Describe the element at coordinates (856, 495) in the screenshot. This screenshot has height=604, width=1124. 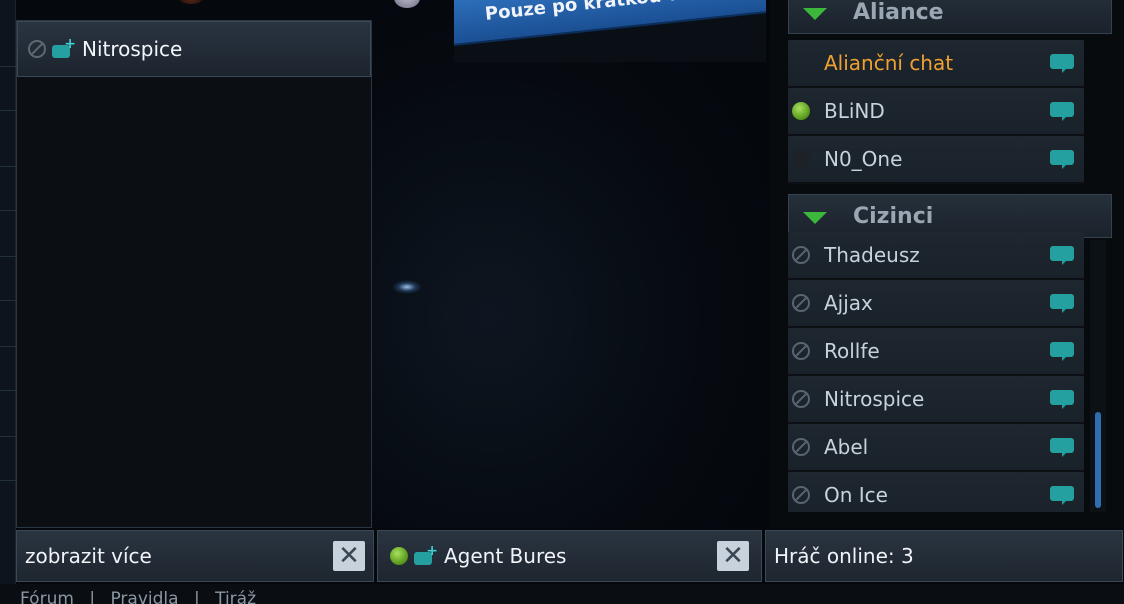
I see `contact-name: On Ice` at that location.